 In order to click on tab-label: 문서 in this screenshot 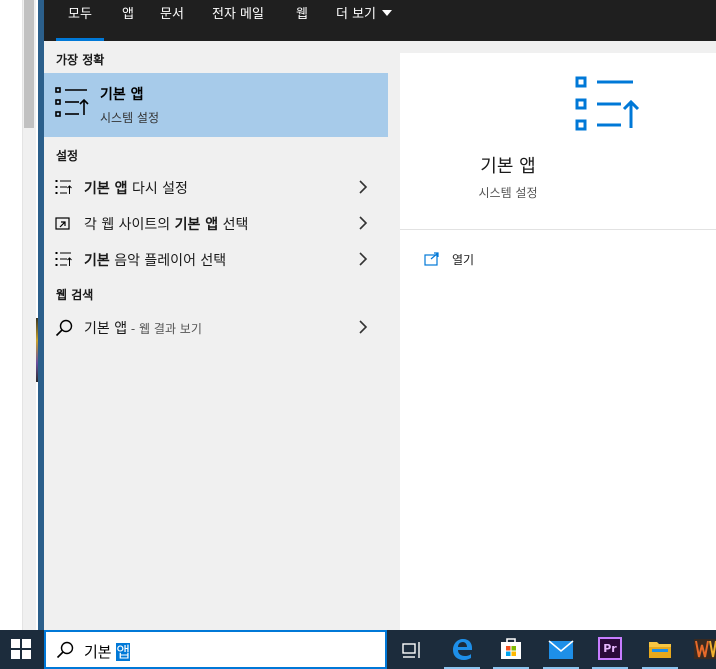, I will do `click(172, 14)`.